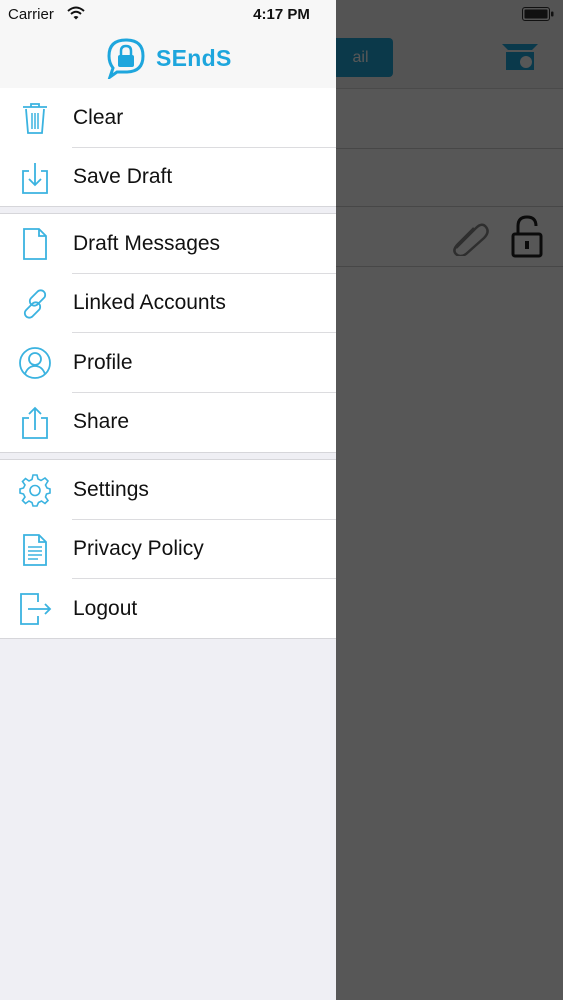  I want to click on document-text-icon, so click(35, 549).